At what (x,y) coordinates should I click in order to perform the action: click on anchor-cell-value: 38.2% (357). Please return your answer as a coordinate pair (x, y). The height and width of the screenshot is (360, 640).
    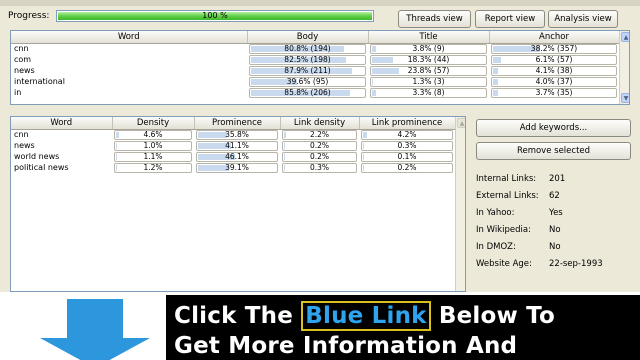
    Looking at the image, I should click on (554, 48).